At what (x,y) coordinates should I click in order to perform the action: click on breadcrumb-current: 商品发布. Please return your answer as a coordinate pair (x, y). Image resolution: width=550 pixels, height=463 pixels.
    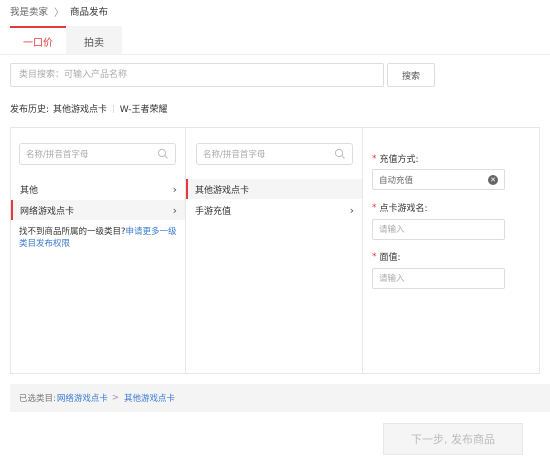
    Looking at the image, I should click on (89, 12).